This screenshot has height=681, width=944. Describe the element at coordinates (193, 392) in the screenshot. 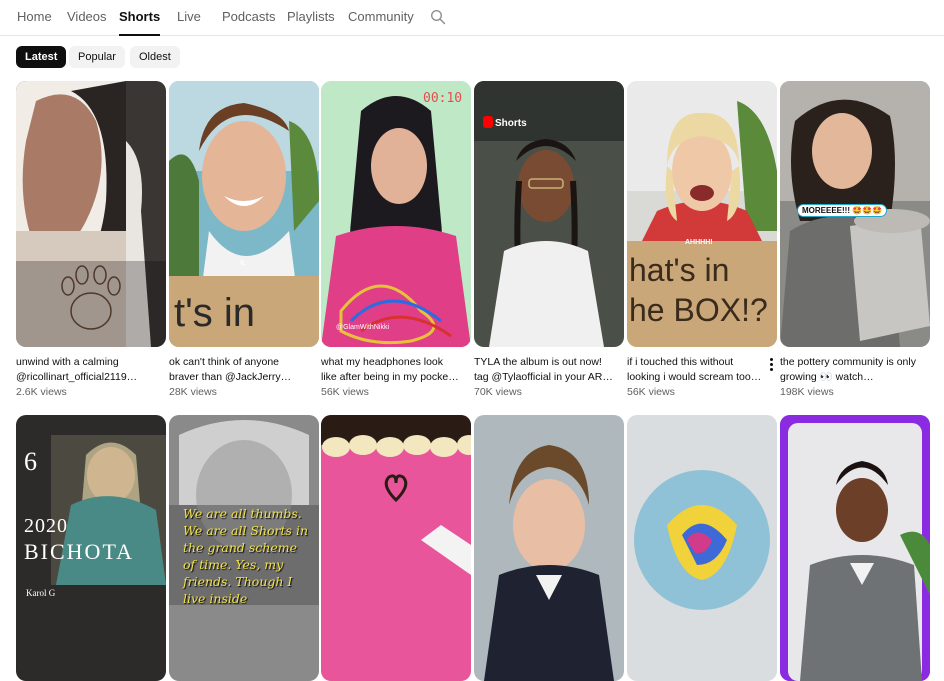

I see `view-count: 28K views` at that location.